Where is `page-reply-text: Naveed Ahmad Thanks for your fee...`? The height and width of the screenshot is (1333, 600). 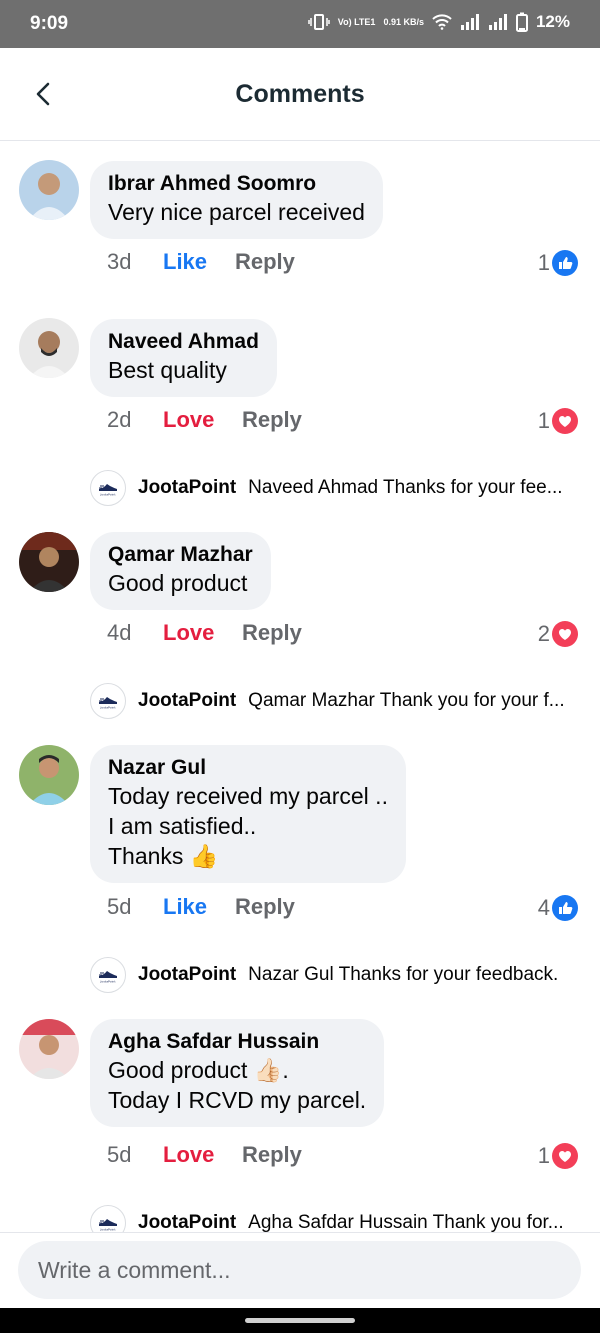 page-reply-text: Naveed Ahmad Thanks for your fee... is located at coordinates (405, 487).